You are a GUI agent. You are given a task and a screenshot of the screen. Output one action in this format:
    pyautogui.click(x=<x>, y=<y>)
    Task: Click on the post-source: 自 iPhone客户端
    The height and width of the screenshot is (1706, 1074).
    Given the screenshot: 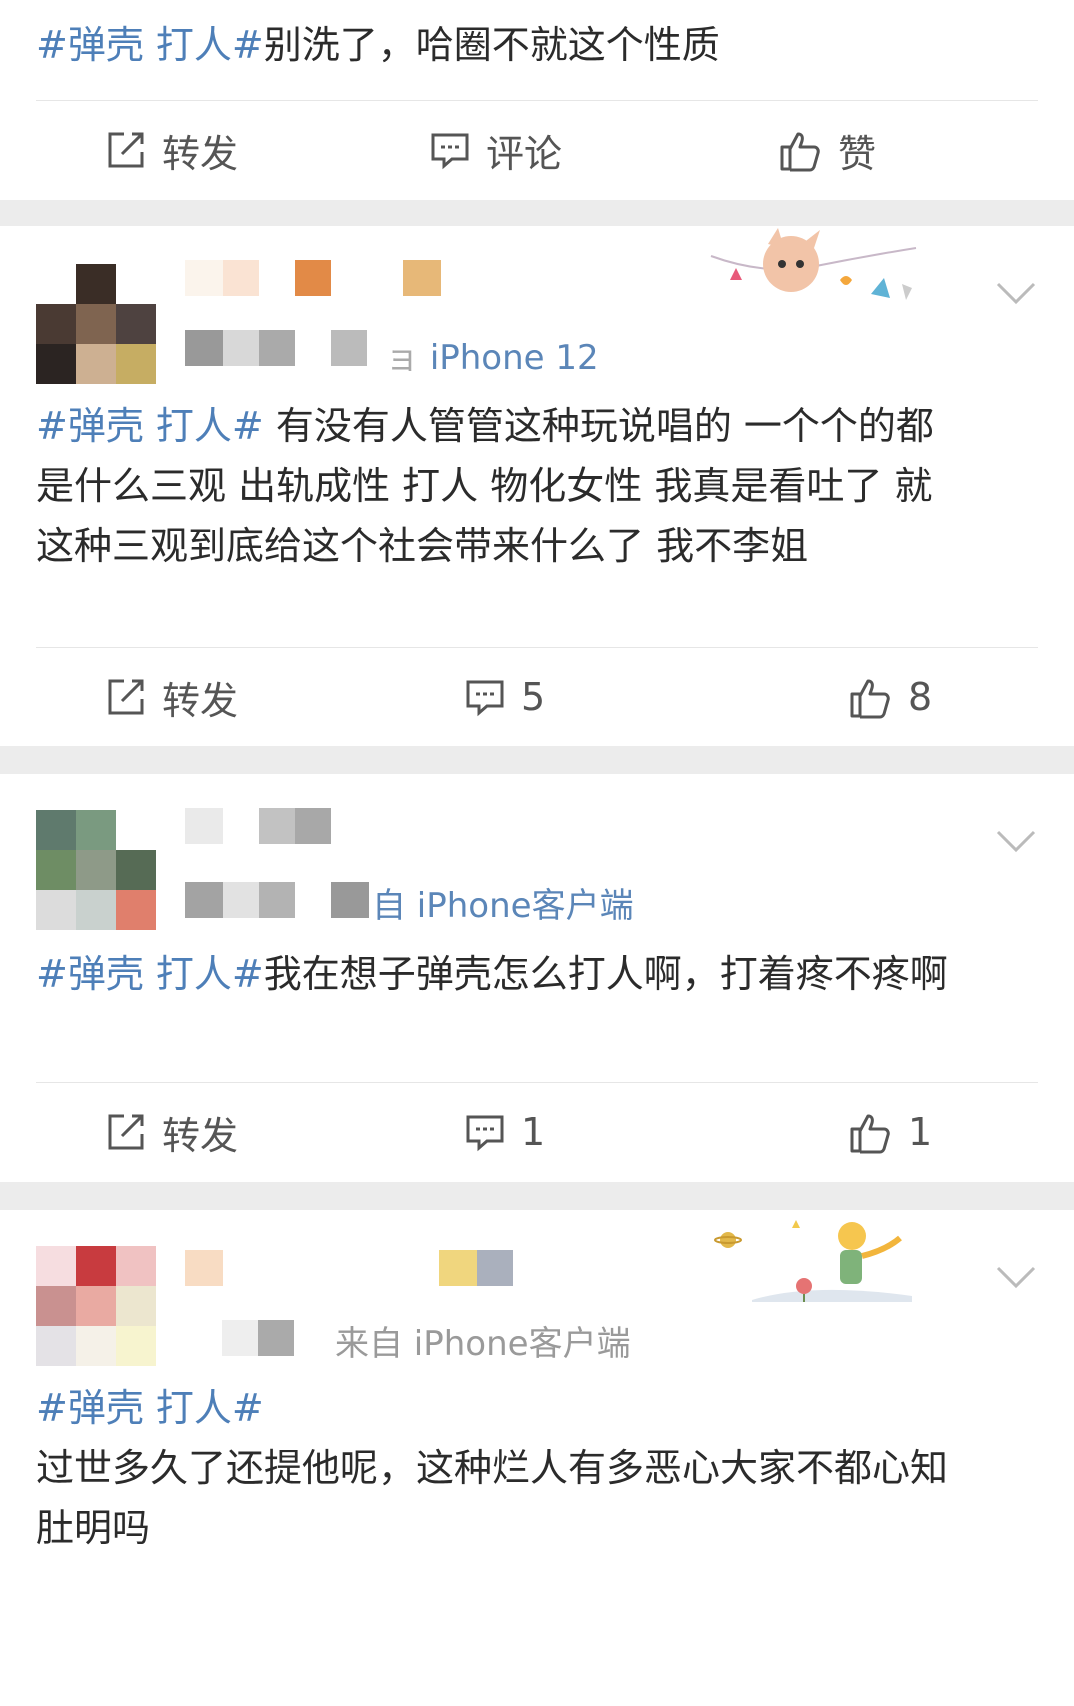 What is the action you would take?
    pyautogui.click(x=503, y=902)
    